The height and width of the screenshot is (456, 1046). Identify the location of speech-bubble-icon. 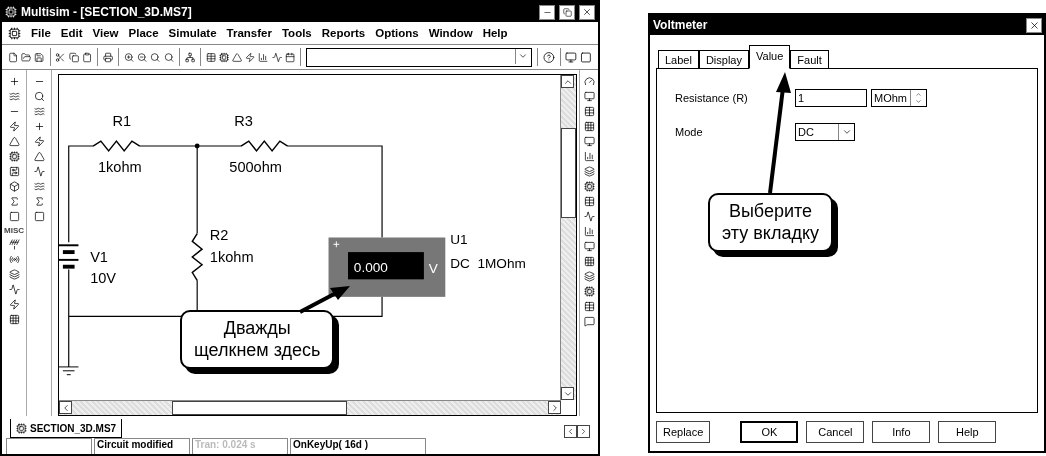
(589, 321).